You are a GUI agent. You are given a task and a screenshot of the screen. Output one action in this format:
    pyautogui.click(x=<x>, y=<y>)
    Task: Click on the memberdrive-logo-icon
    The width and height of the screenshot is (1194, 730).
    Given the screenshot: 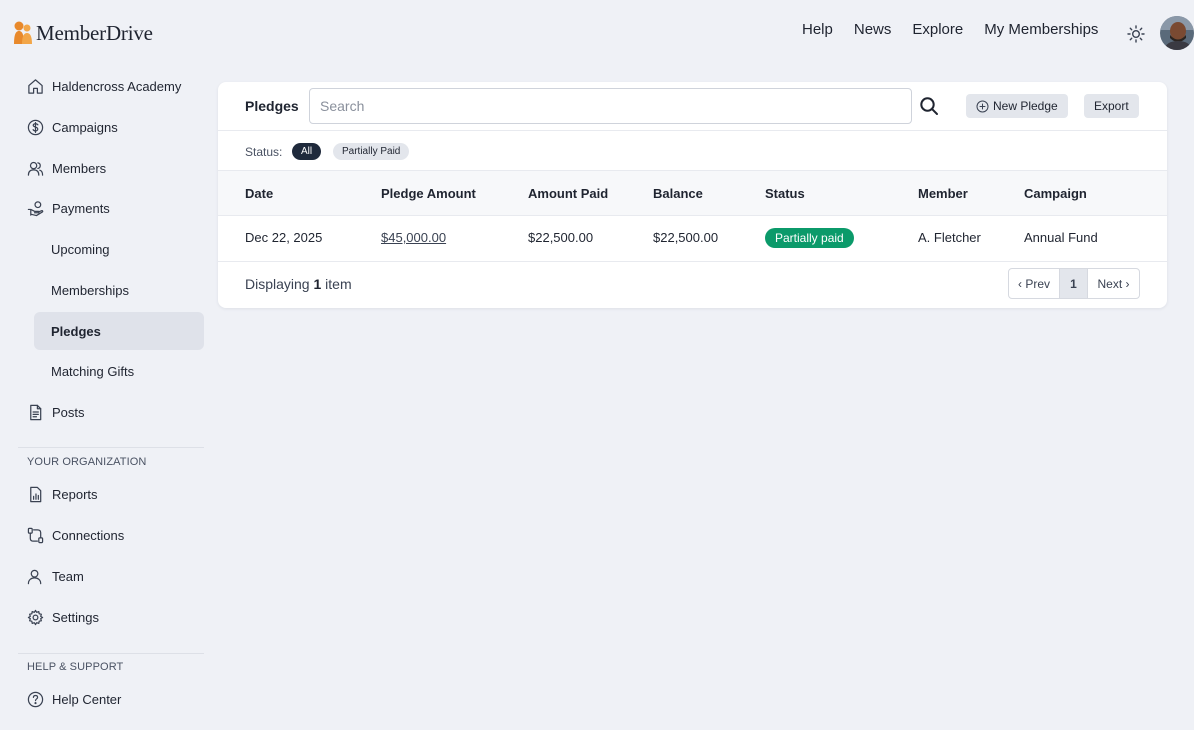 What is the action you would take?
    pyautogui.click(x=23, y=32)
    